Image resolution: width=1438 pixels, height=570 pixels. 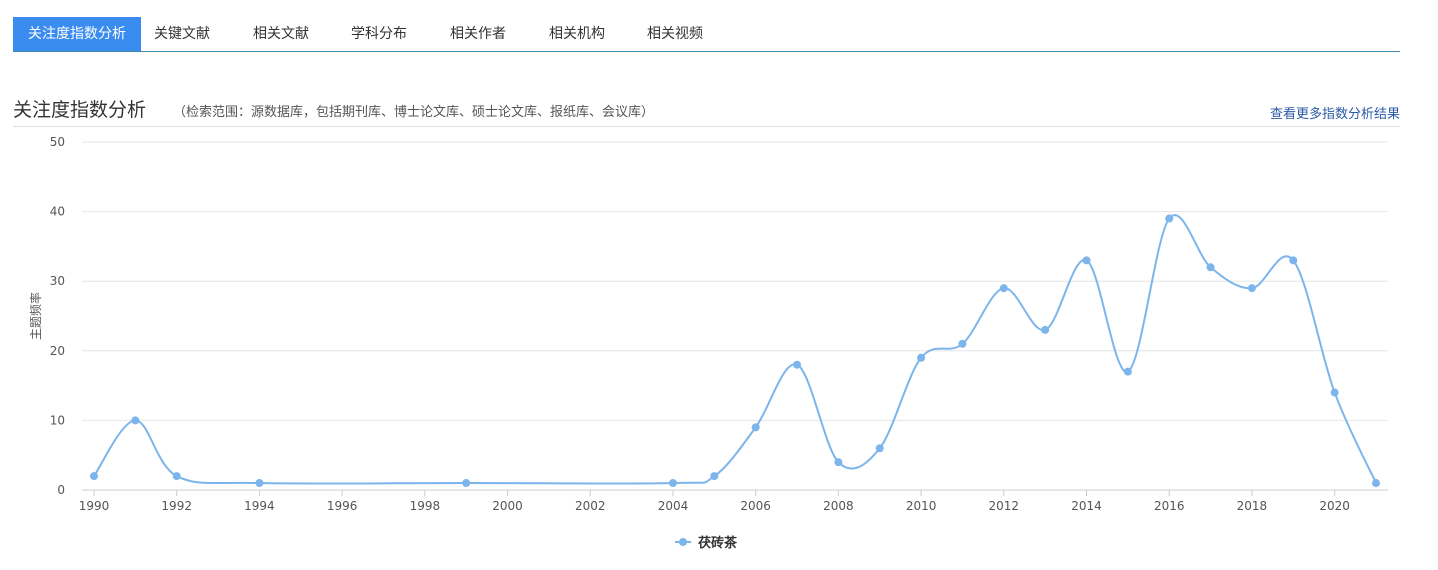 What do you see at coordinates (706, 126) in the screenshot?
I see `section-divider` at bounding box center [706, 126].